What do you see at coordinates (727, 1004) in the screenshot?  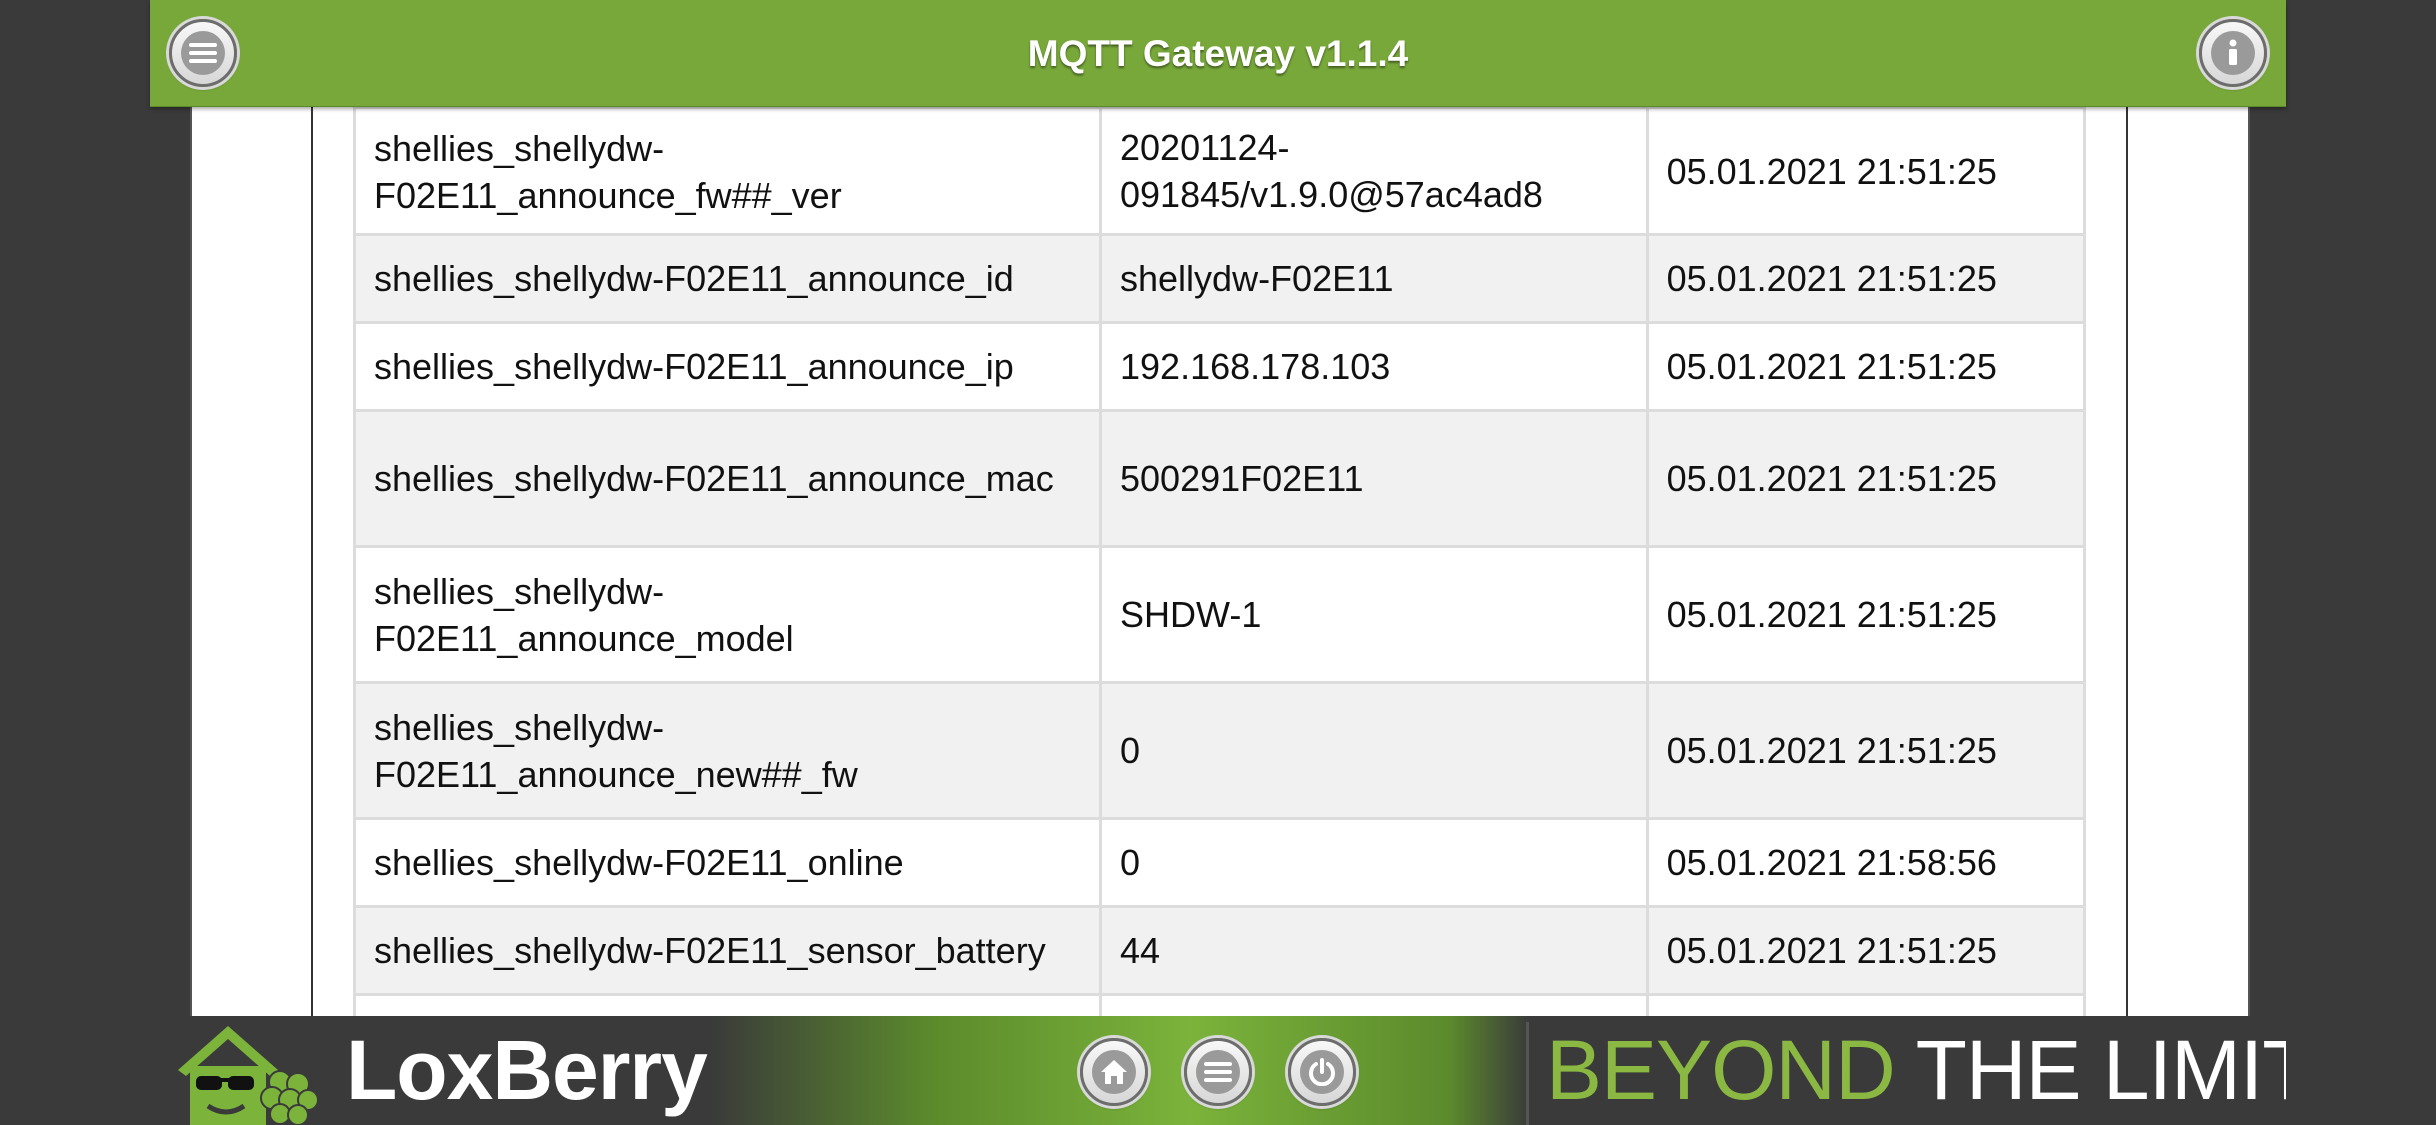 I see `topic-cell` at bounding box center [727, 1004].